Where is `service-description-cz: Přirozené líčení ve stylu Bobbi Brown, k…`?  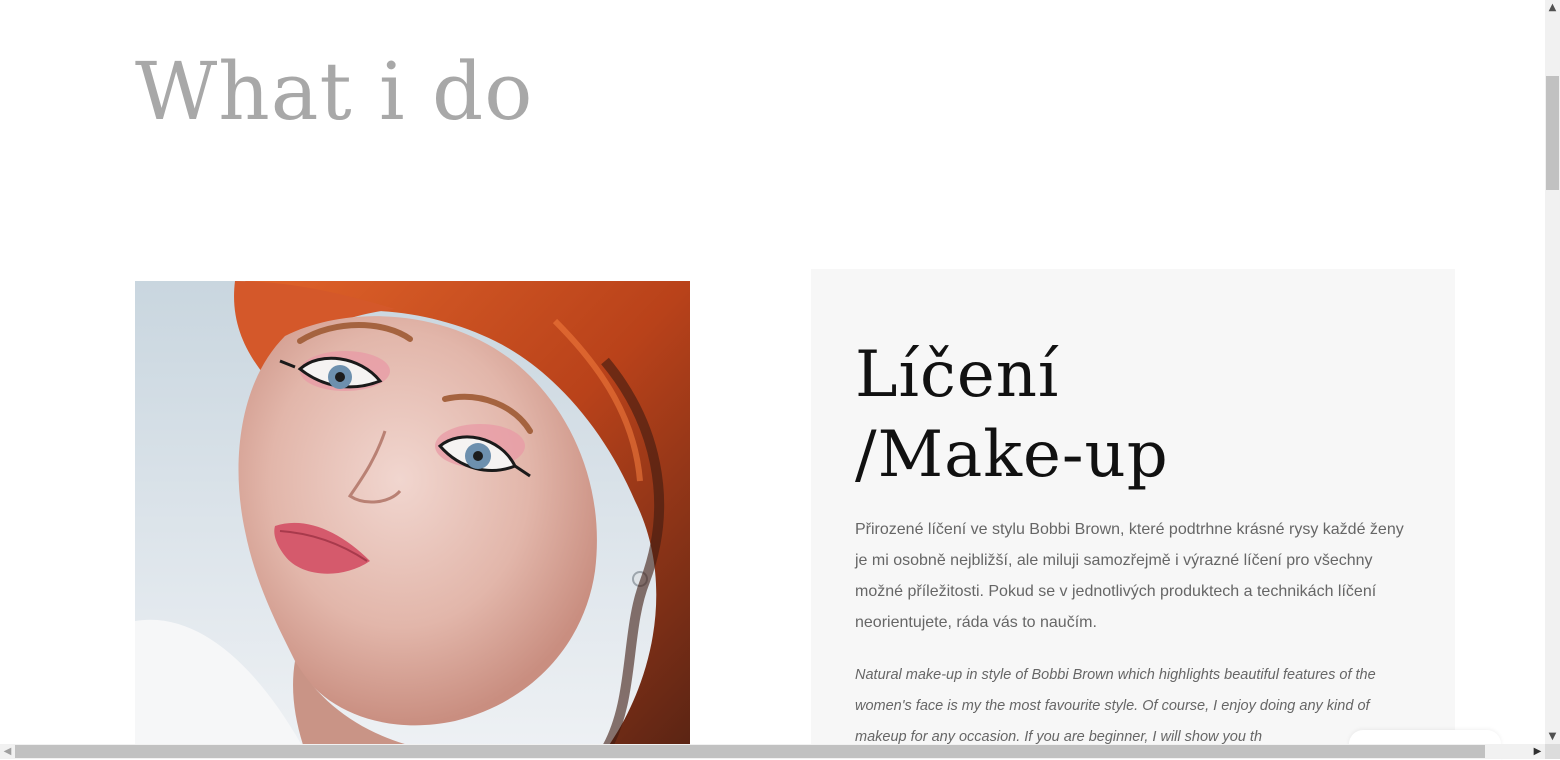 service-description-cz: Přirozené líčení ve stylu Bobbi Brown, k… is located at coordinates (1129, 576).